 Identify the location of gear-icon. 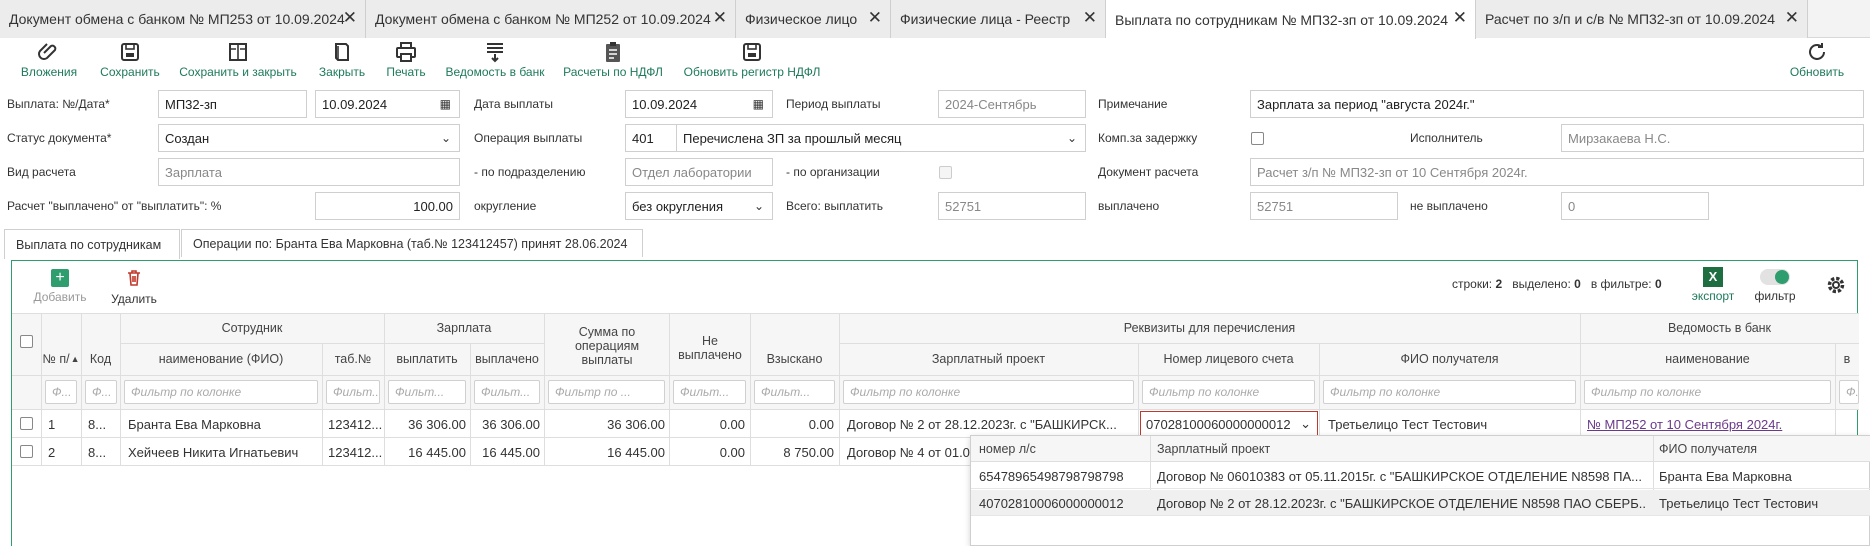
(1836, 285).